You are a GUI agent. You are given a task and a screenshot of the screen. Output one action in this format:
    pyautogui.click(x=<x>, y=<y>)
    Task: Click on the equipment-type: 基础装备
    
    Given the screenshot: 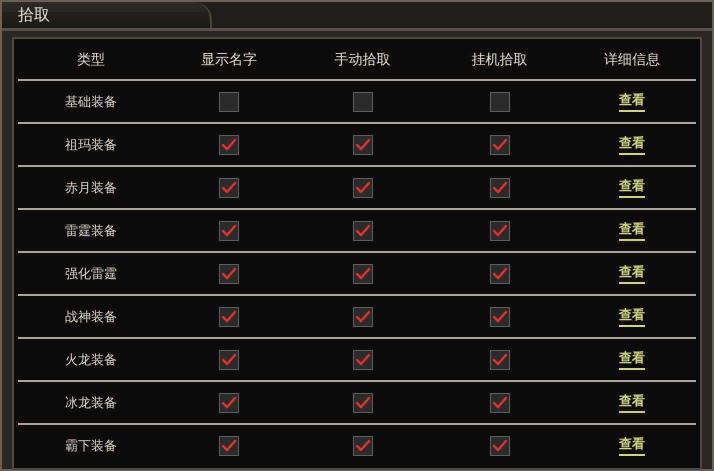 What is the action you would take?
    pyautogui.click(x=91, y=102)
    